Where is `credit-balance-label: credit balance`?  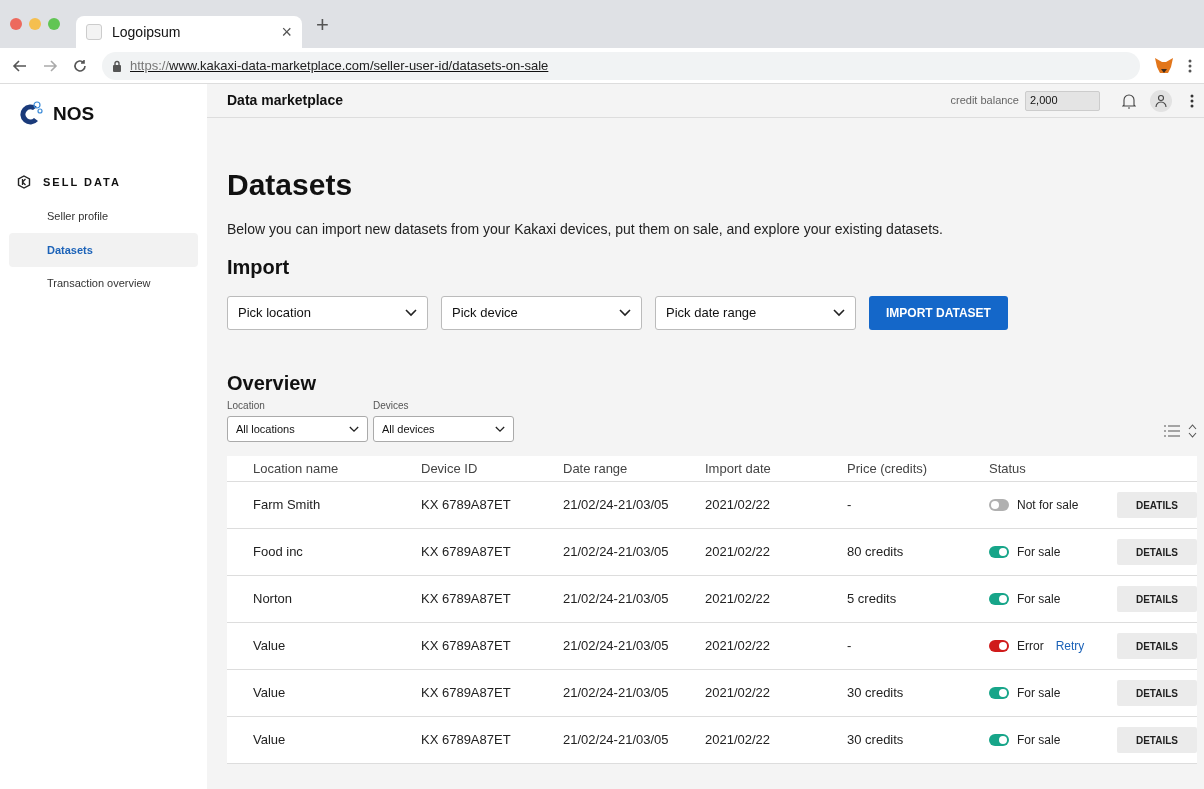
credit-balance-label: credit balance is located at coordinates (984, 101).